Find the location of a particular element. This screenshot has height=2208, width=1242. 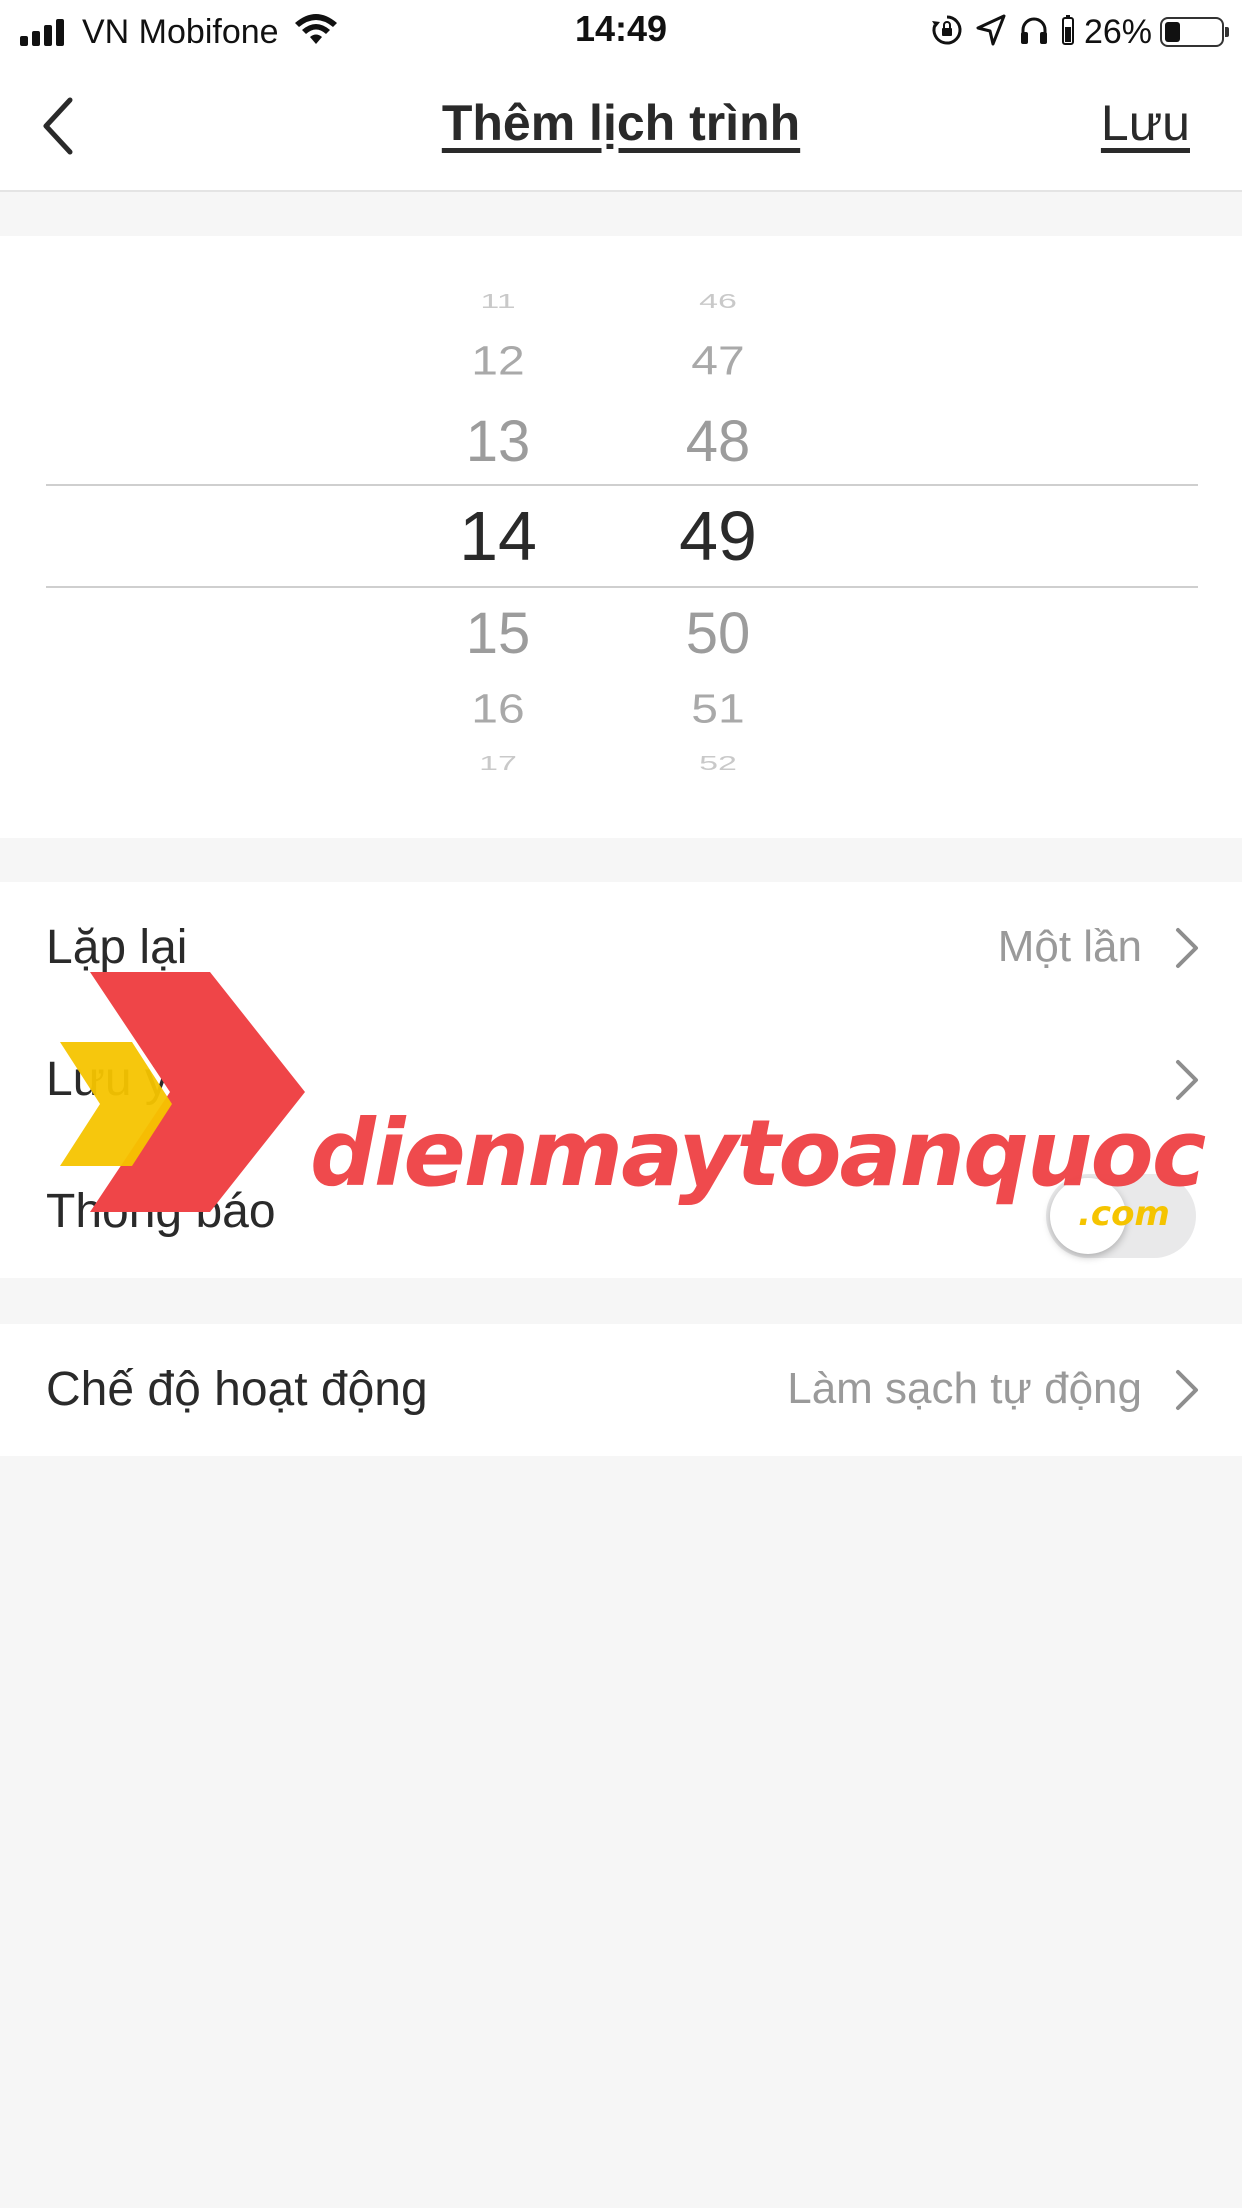

save-button: Lưu is located at coordinates (1145, 123).